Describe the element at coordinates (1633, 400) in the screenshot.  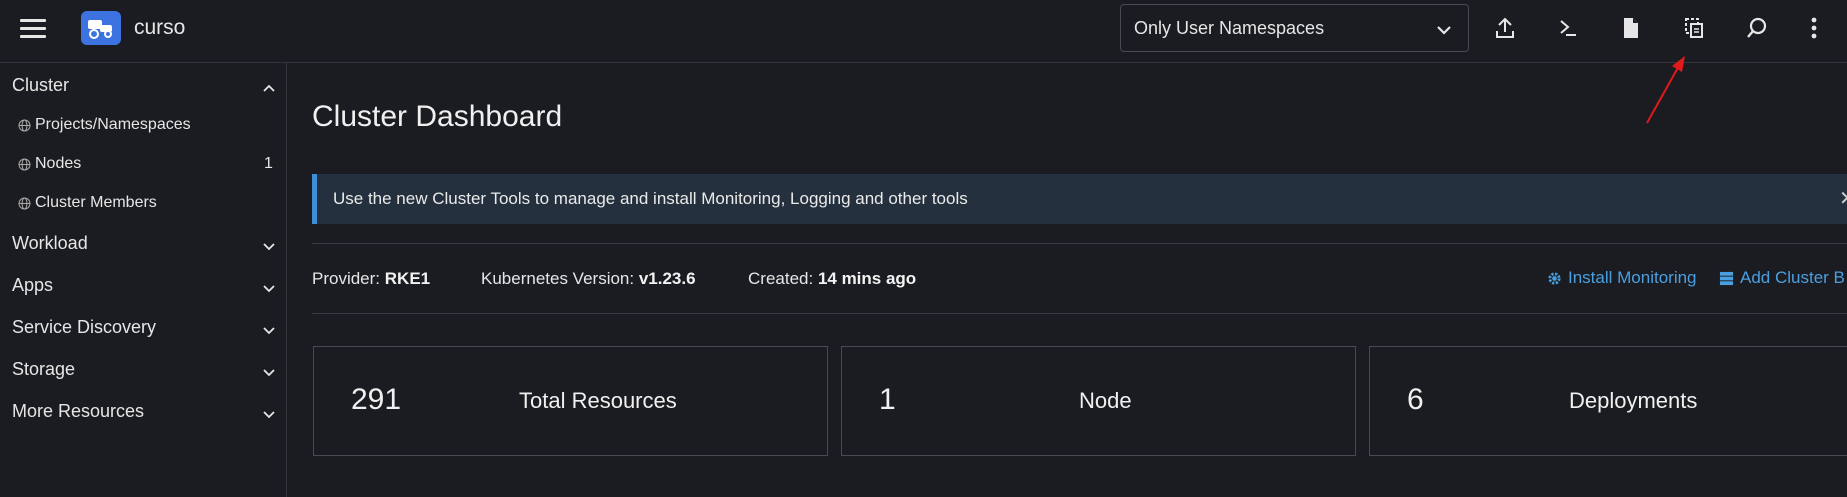
I see `card-label: Deployments` at that location.